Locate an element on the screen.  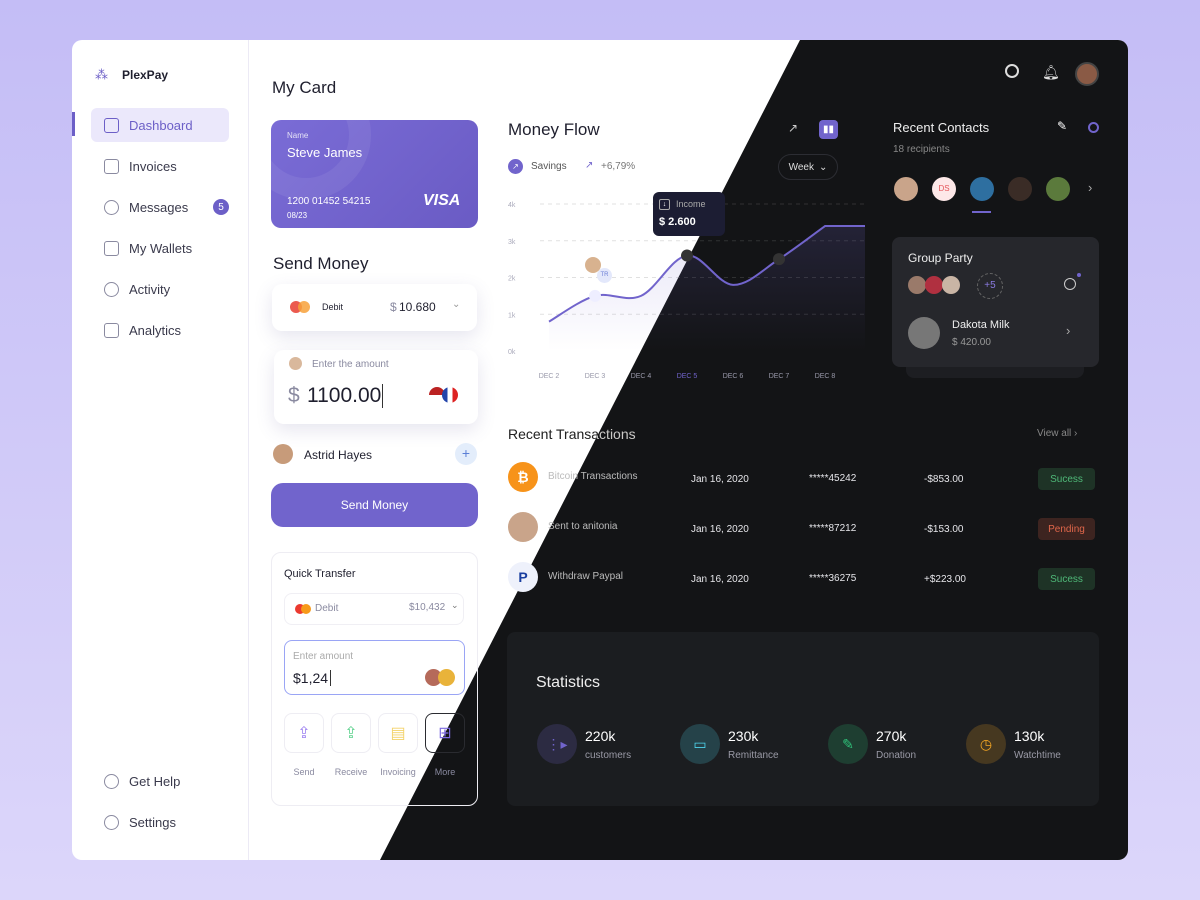
member-avatar is located at coordinates (951, 285).